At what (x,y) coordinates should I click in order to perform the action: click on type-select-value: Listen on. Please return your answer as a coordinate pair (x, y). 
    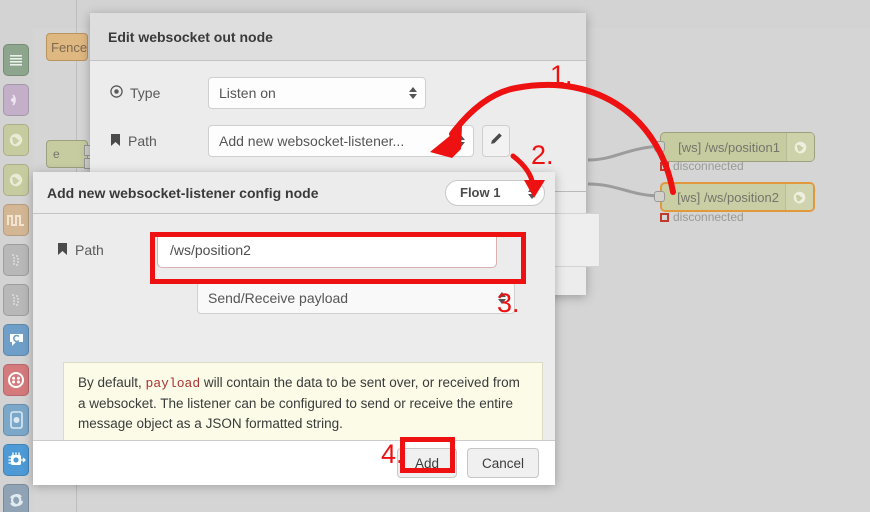
    Looking at the image, I should click on (247, 93).